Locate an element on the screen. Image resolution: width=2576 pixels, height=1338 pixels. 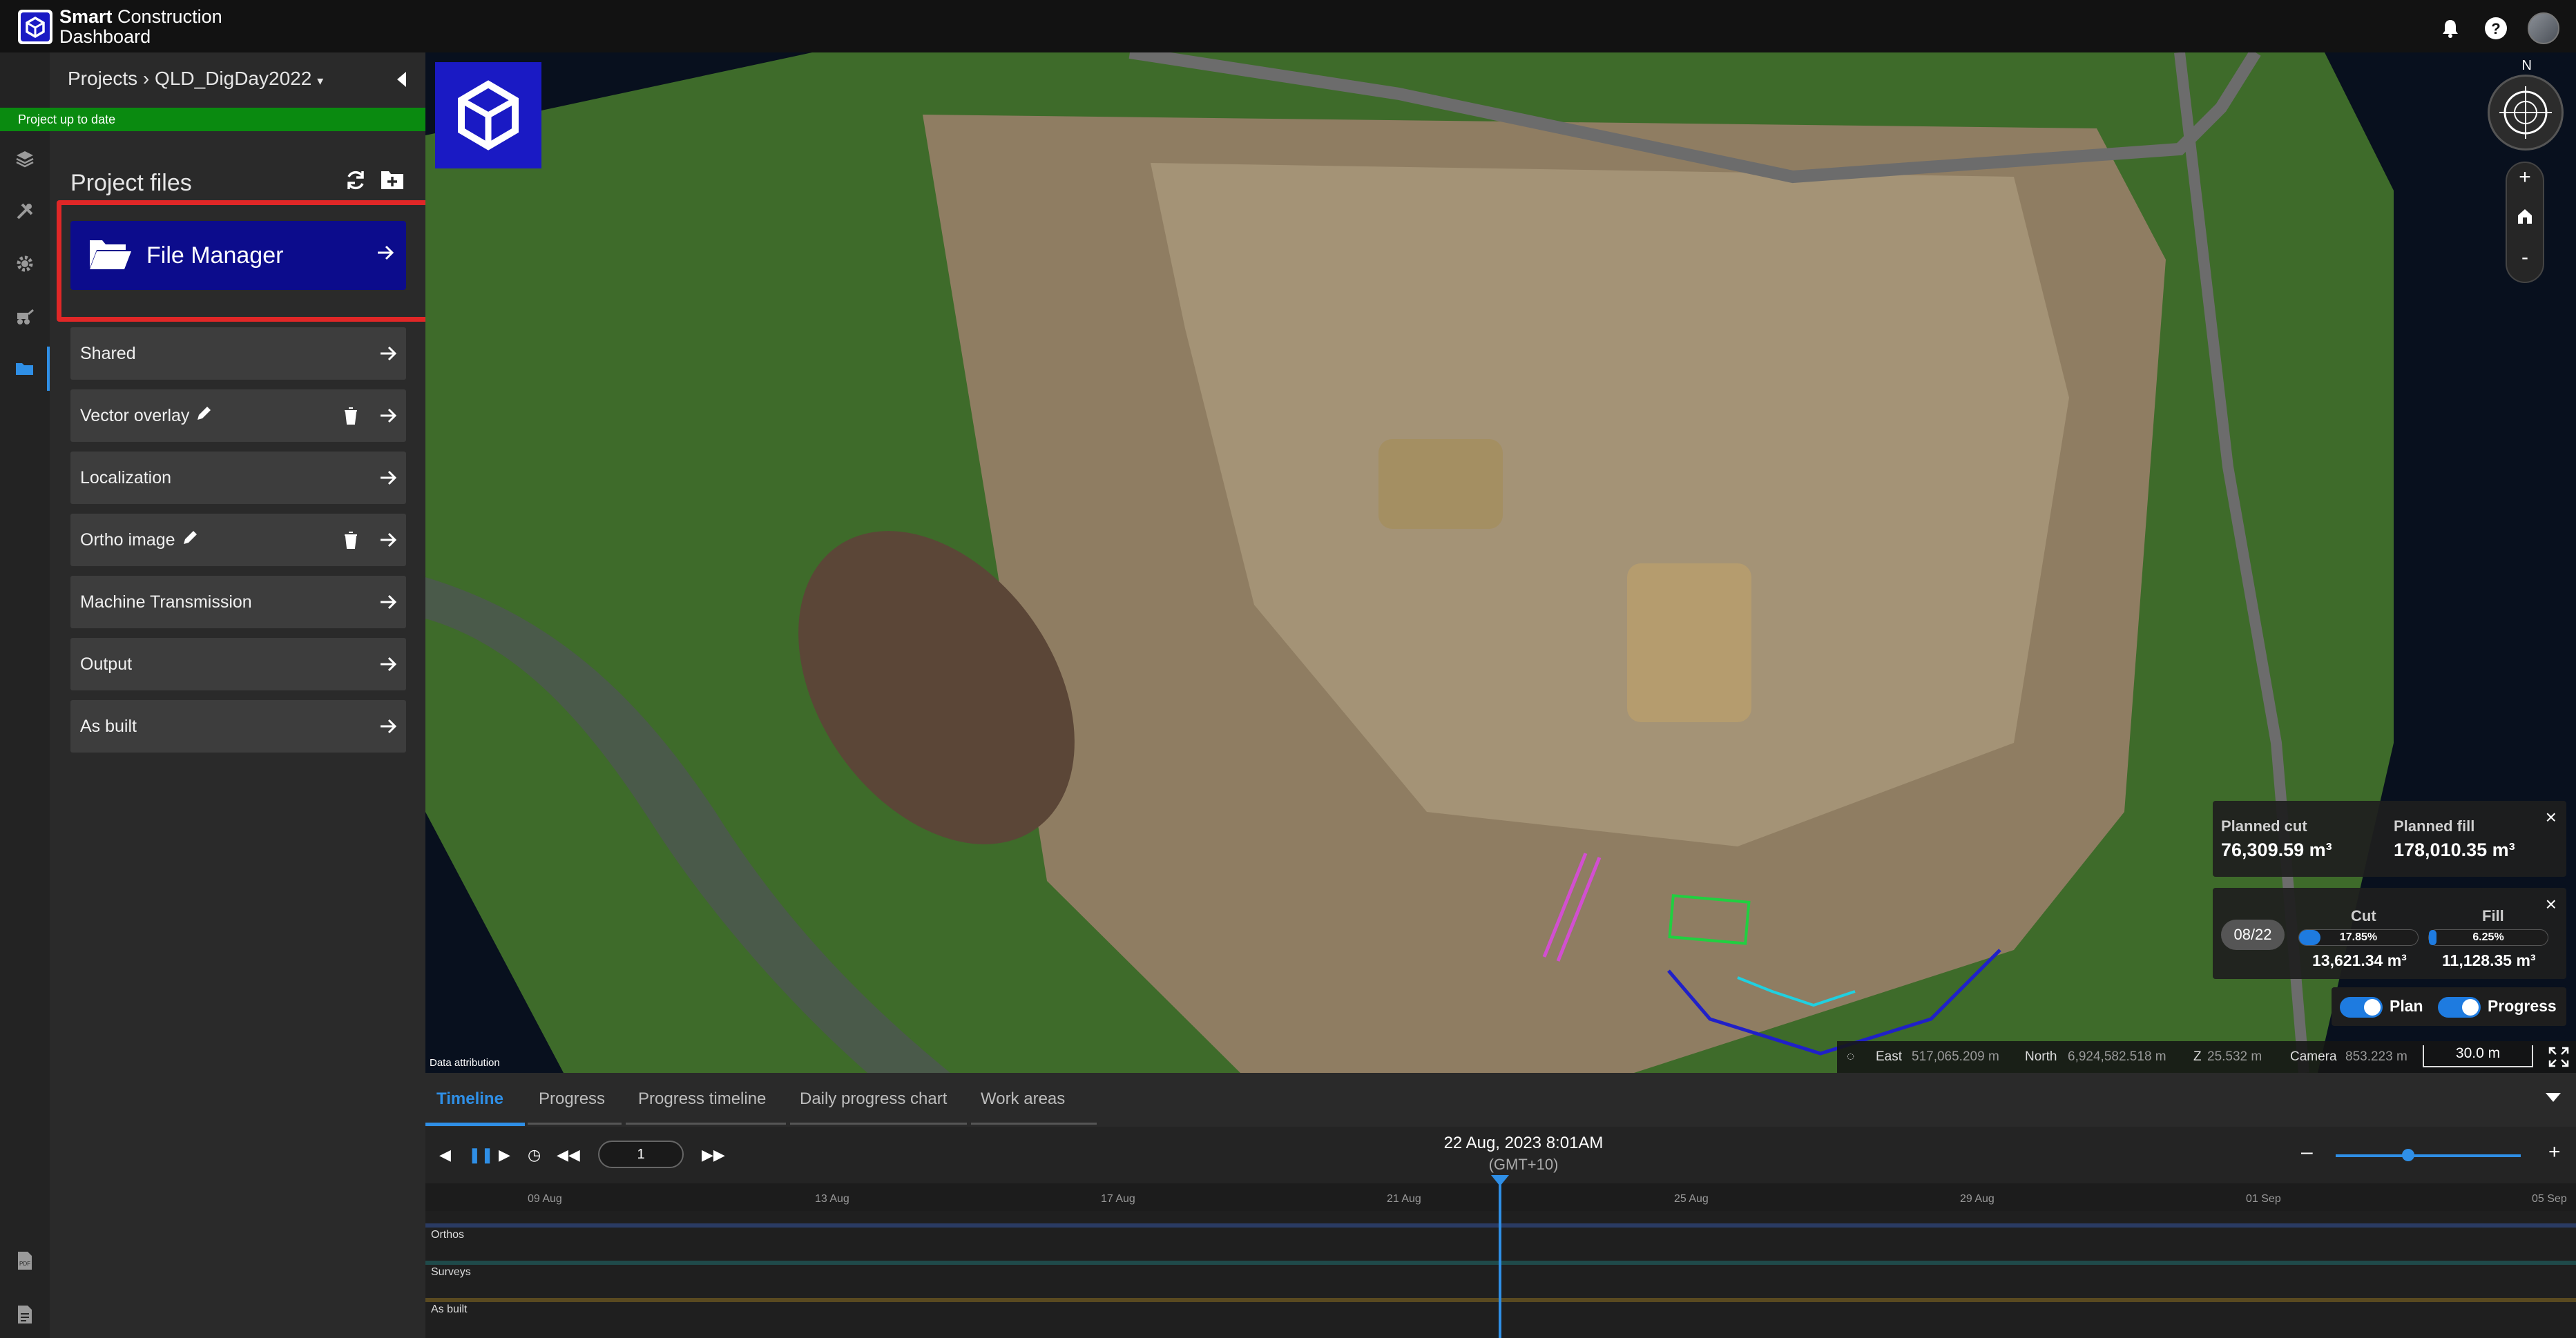
clock-icon: ◷ is located at coordinates (534, 1155).